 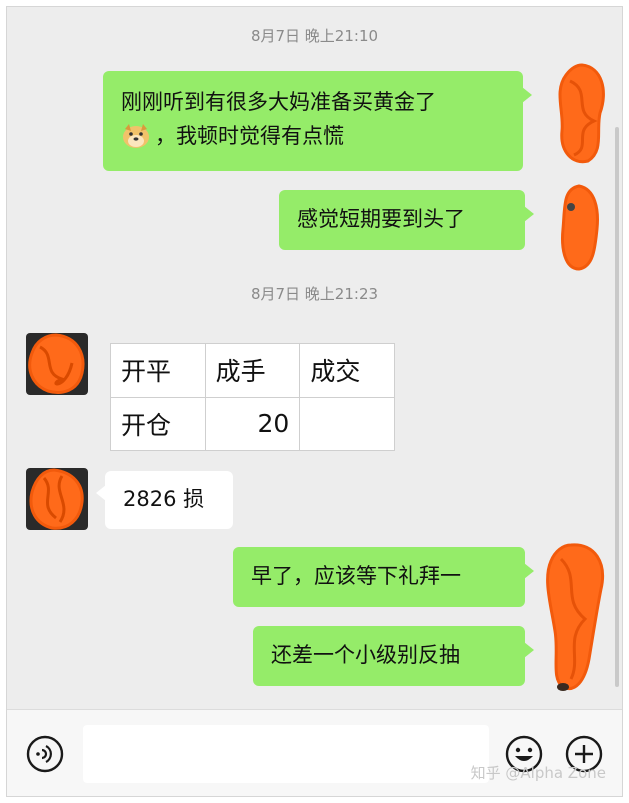 I want to click on table-cell: 20, so click(x=252, y=423).